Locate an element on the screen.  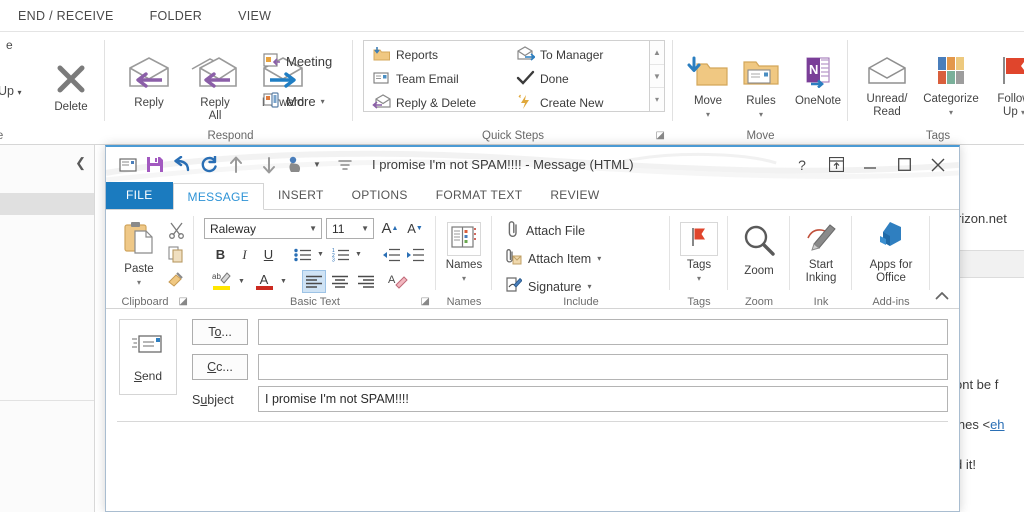
start-inking-button: Start Inking is located at coordinates (821, 252).